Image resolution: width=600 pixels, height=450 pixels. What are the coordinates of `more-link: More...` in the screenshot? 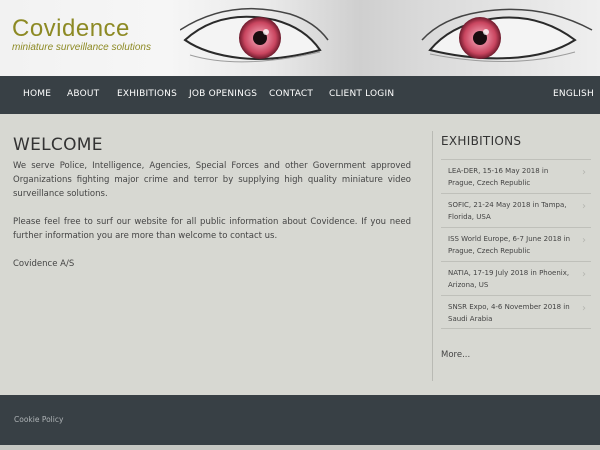 It's located at (455, 355).